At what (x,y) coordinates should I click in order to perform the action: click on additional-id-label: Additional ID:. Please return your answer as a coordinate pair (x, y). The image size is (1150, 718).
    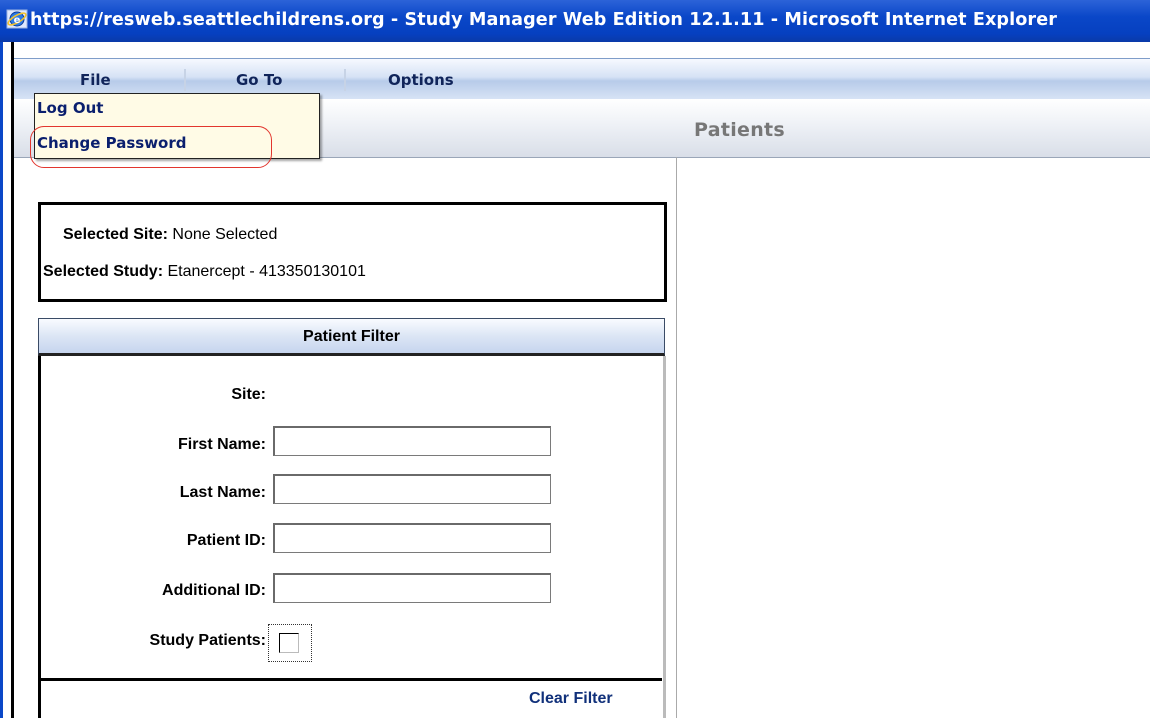
    Looking at the image, I should click on (214, 590).